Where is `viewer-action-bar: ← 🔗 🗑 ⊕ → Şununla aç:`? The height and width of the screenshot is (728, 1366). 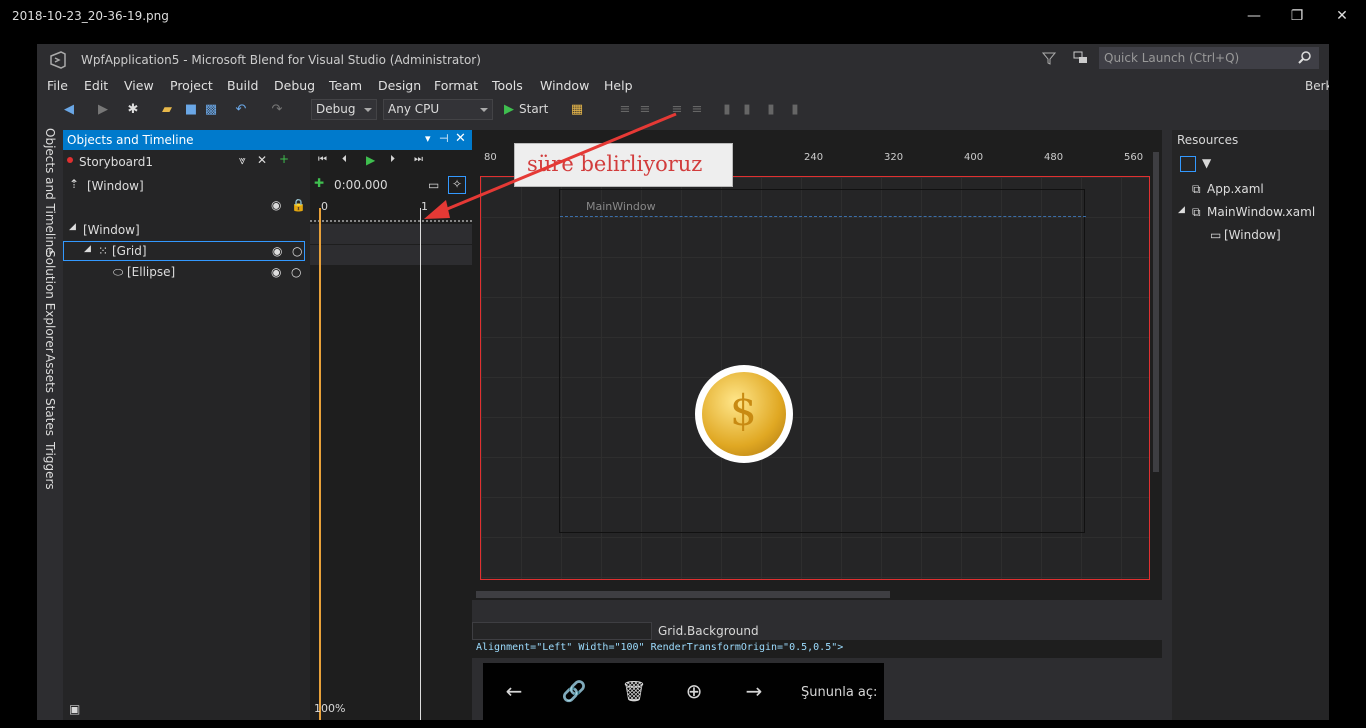 viewer-action-bar: ← 🔗 🗑 ⊕ → Şununla aç: is located at coordinates (683, 693).